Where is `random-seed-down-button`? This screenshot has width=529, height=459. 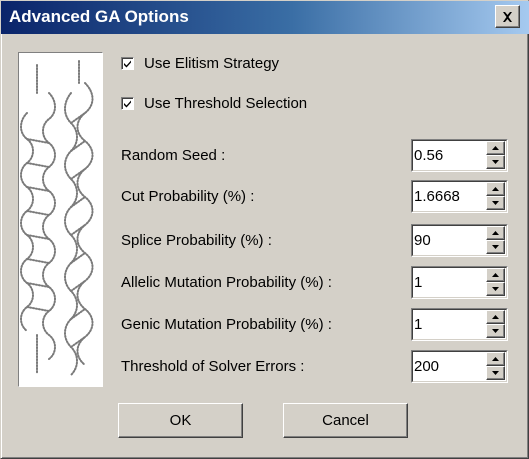
random-seed-down-button is located at coordinates (495, 162).